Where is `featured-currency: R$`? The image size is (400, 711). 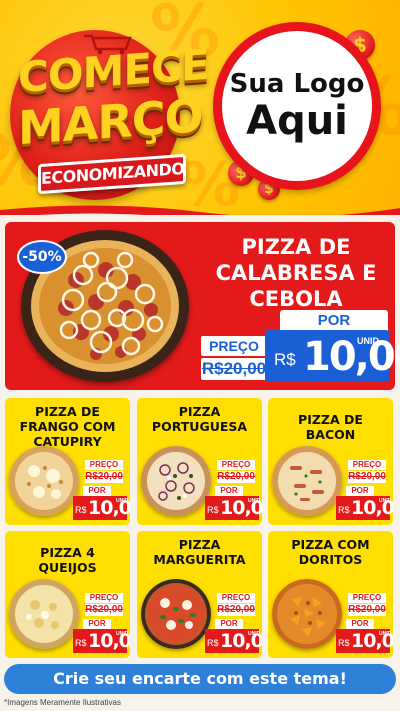 featured-currency: R$ is located at coordinates (285, 359).